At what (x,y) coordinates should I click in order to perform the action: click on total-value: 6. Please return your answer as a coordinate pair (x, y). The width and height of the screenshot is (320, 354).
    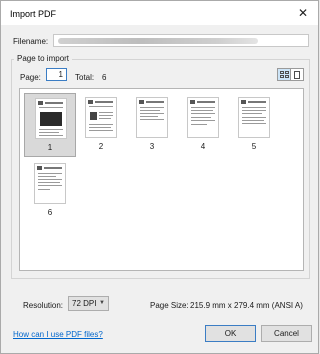
    Looking at the image, I should click on (104, 77).